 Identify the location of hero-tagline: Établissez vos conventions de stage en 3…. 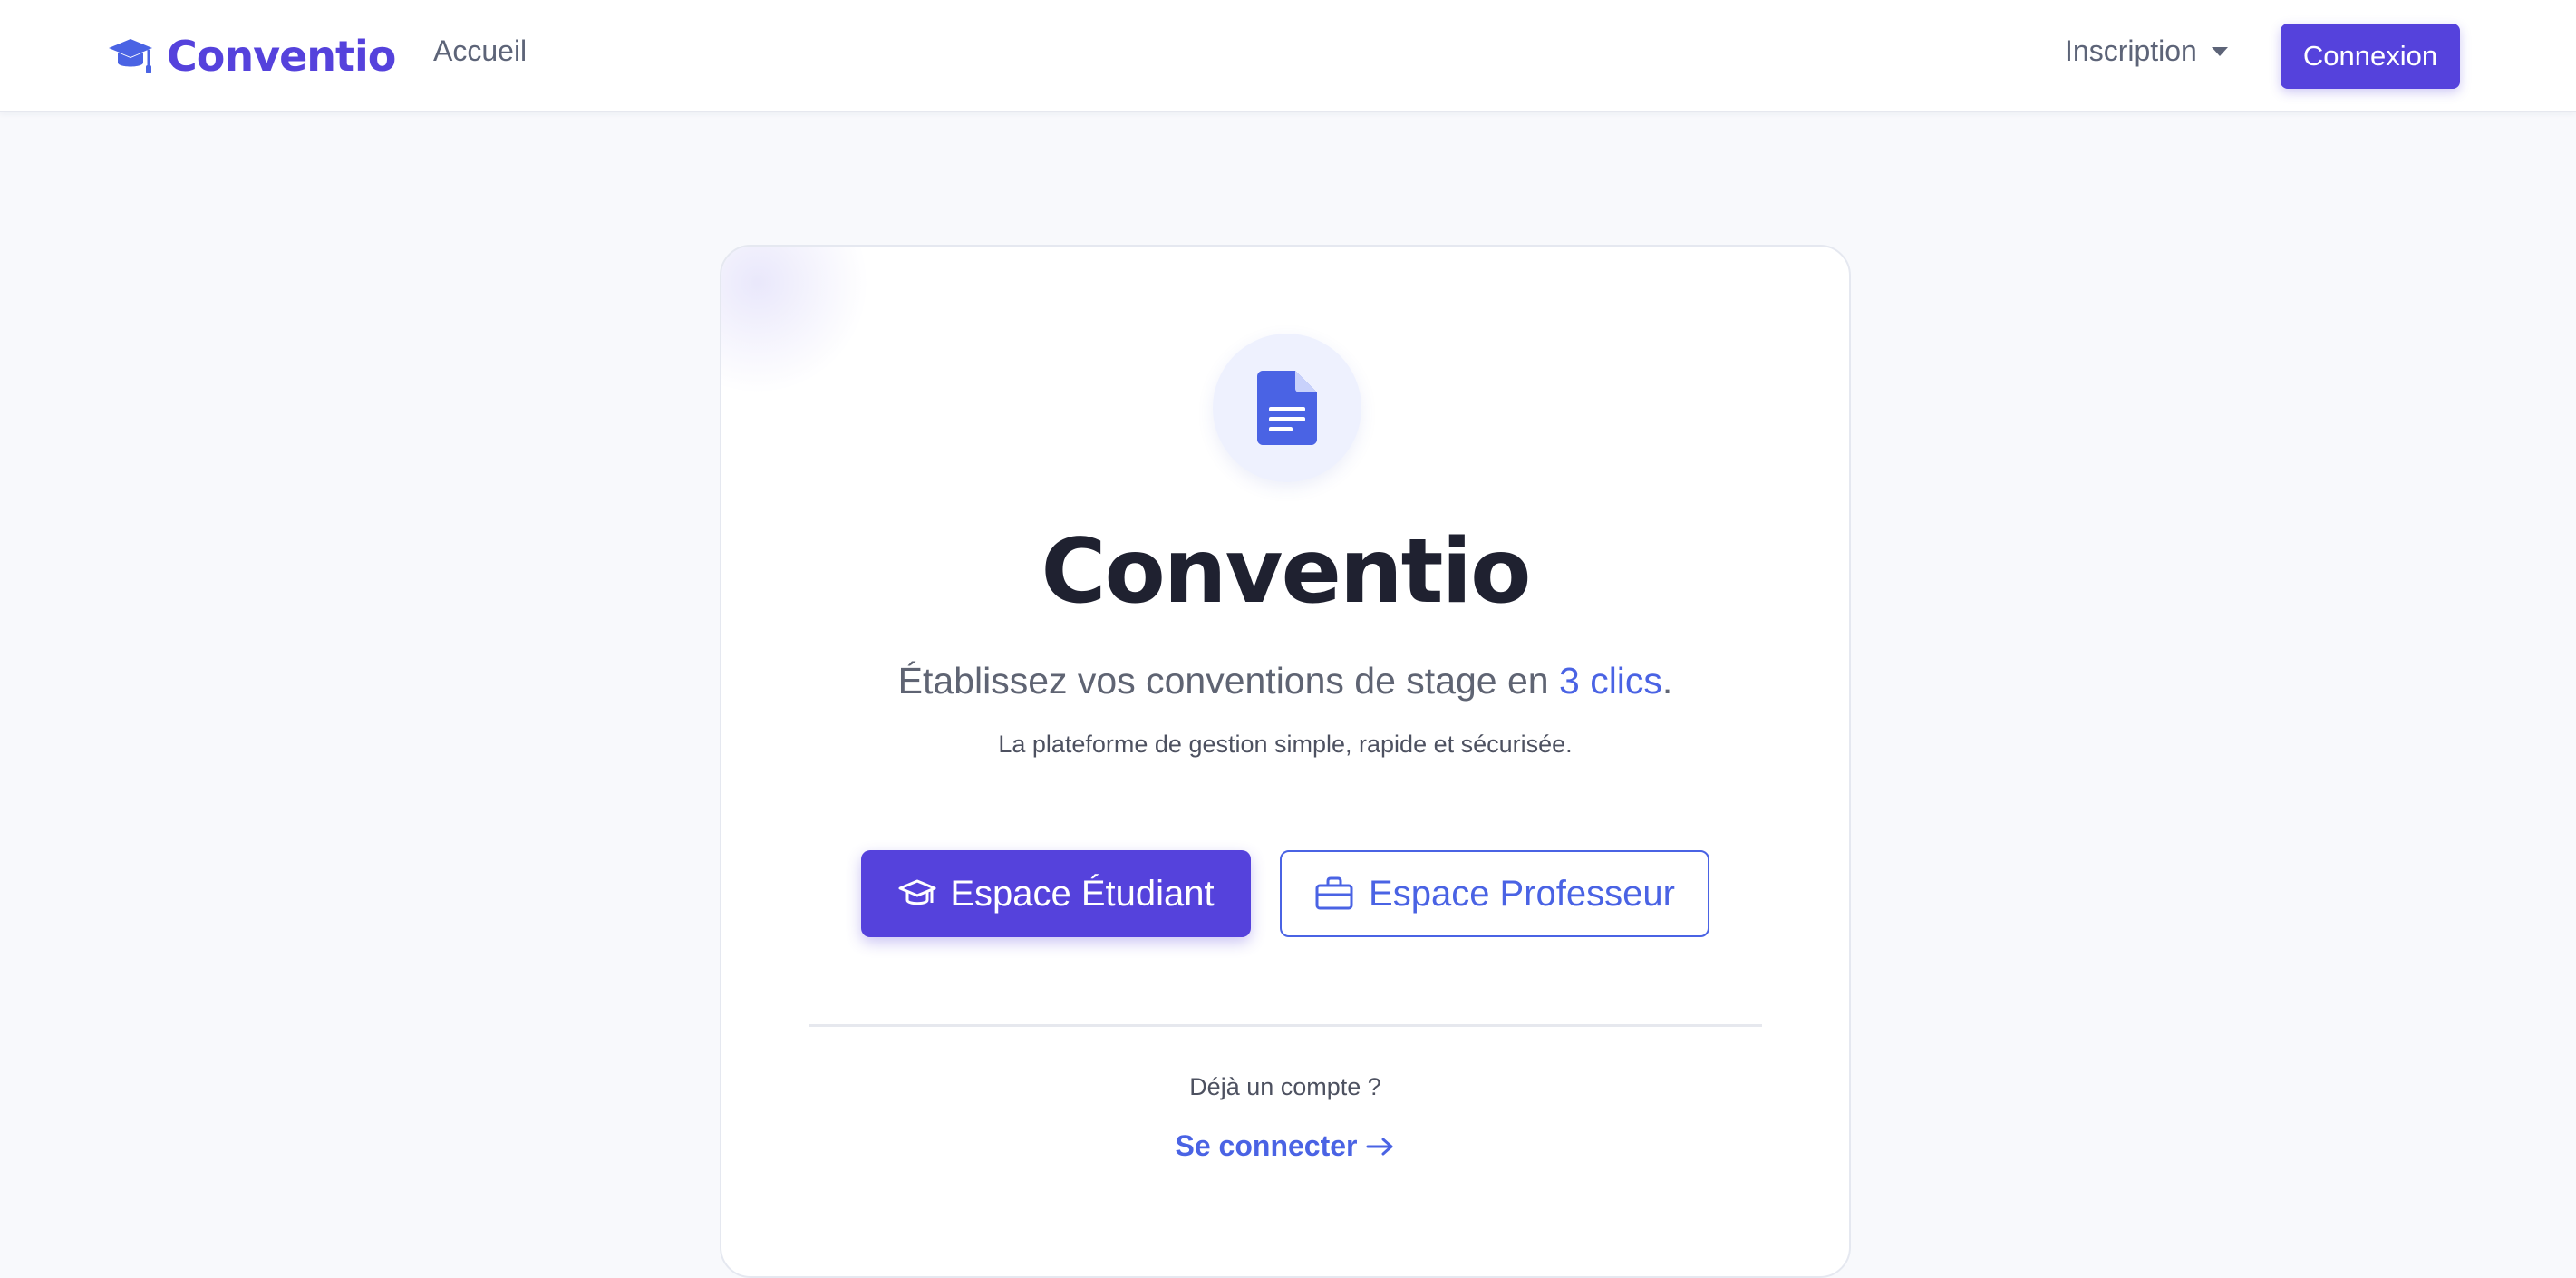
(1285, 681).